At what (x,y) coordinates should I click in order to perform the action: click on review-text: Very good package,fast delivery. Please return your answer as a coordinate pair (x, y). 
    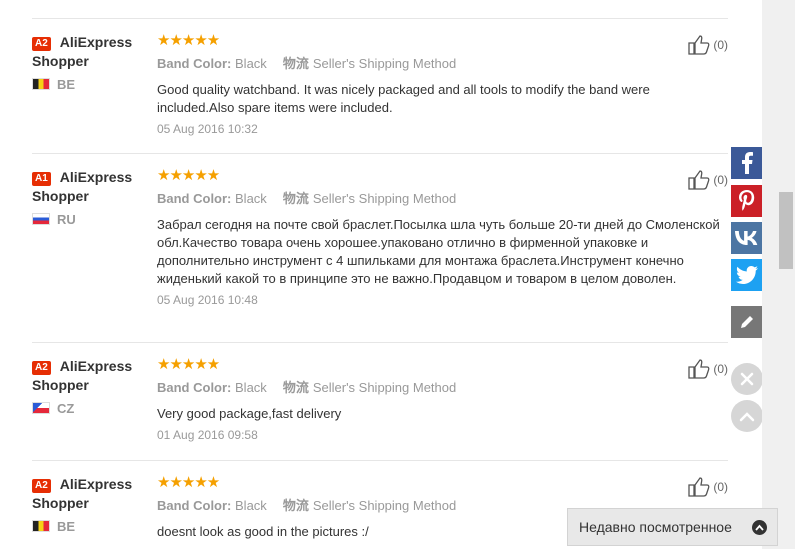
    Looking at the image, I should click on (249, 413).